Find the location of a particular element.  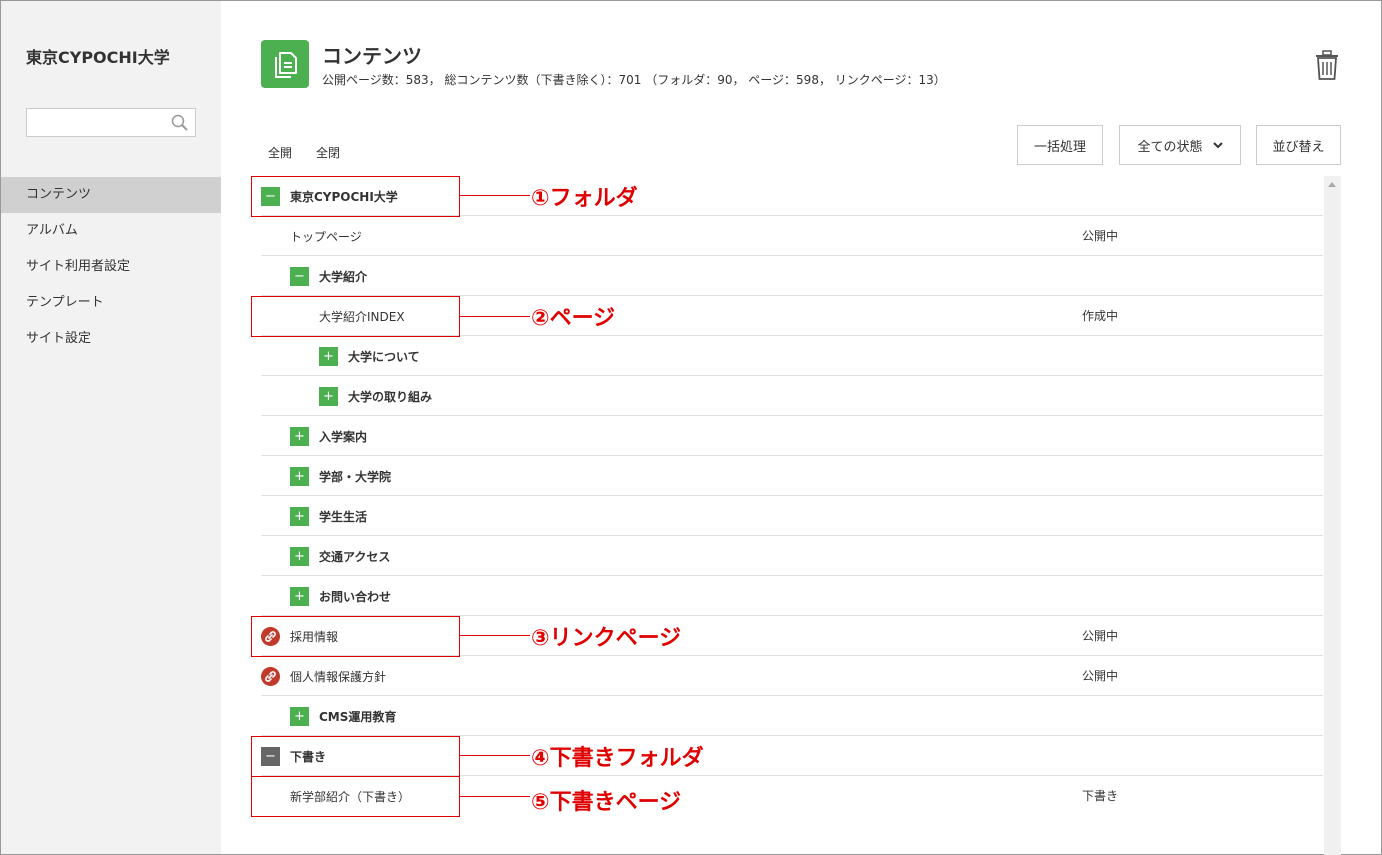

sidebar-item-site-users: サイト利用者設定 is located at coordinates (111, 267).